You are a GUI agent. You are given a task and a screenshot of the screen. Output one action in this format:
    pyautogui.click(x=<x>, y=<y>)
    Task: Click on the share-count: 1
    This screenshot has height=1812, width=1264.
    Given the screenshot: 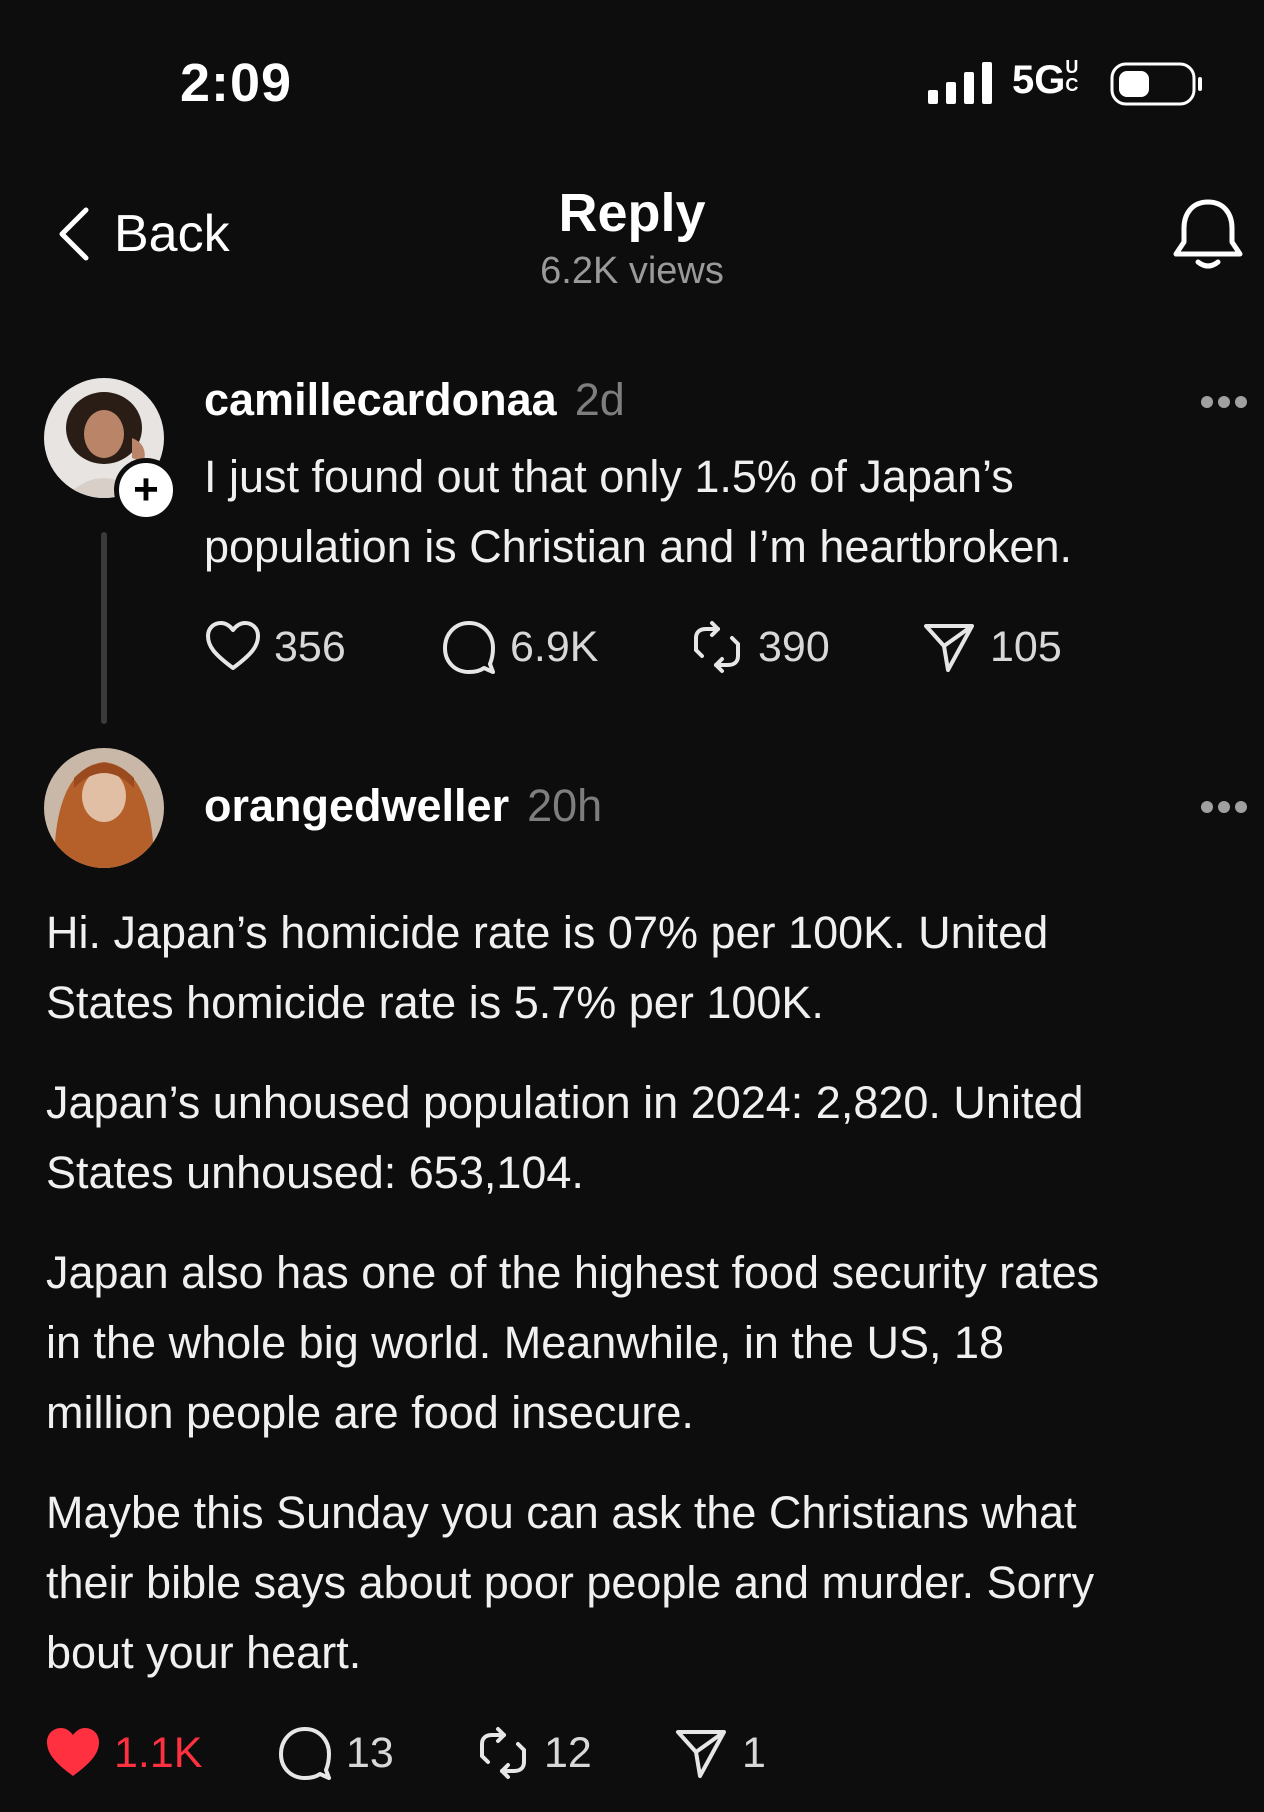 What is the action you would take?
    pyautogui.click(x=754, y=1752)
    